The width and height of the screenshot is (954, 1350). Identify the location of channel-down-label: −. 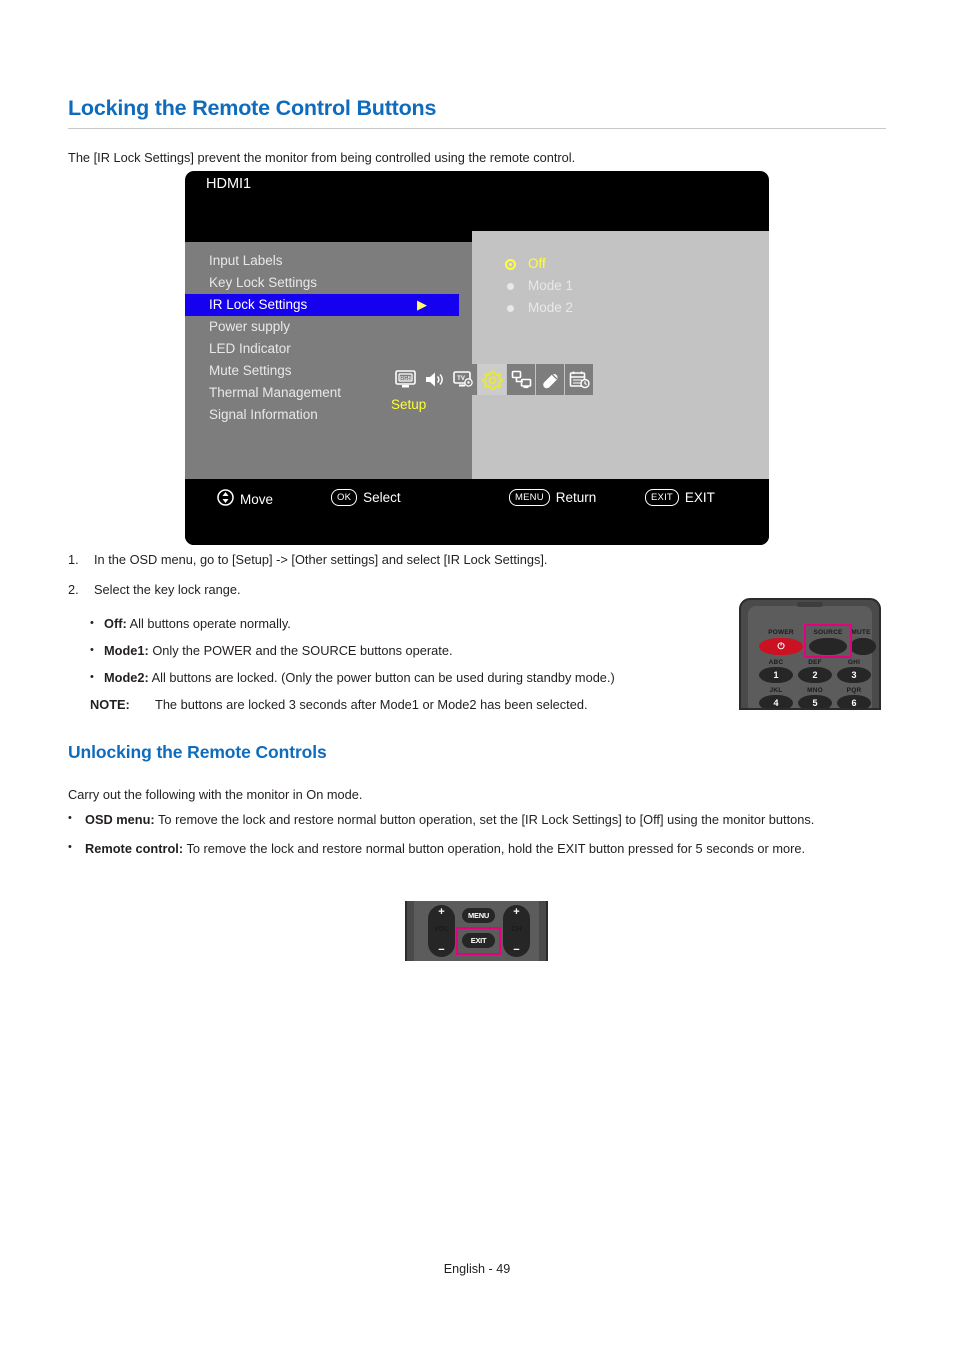
(516, 950).